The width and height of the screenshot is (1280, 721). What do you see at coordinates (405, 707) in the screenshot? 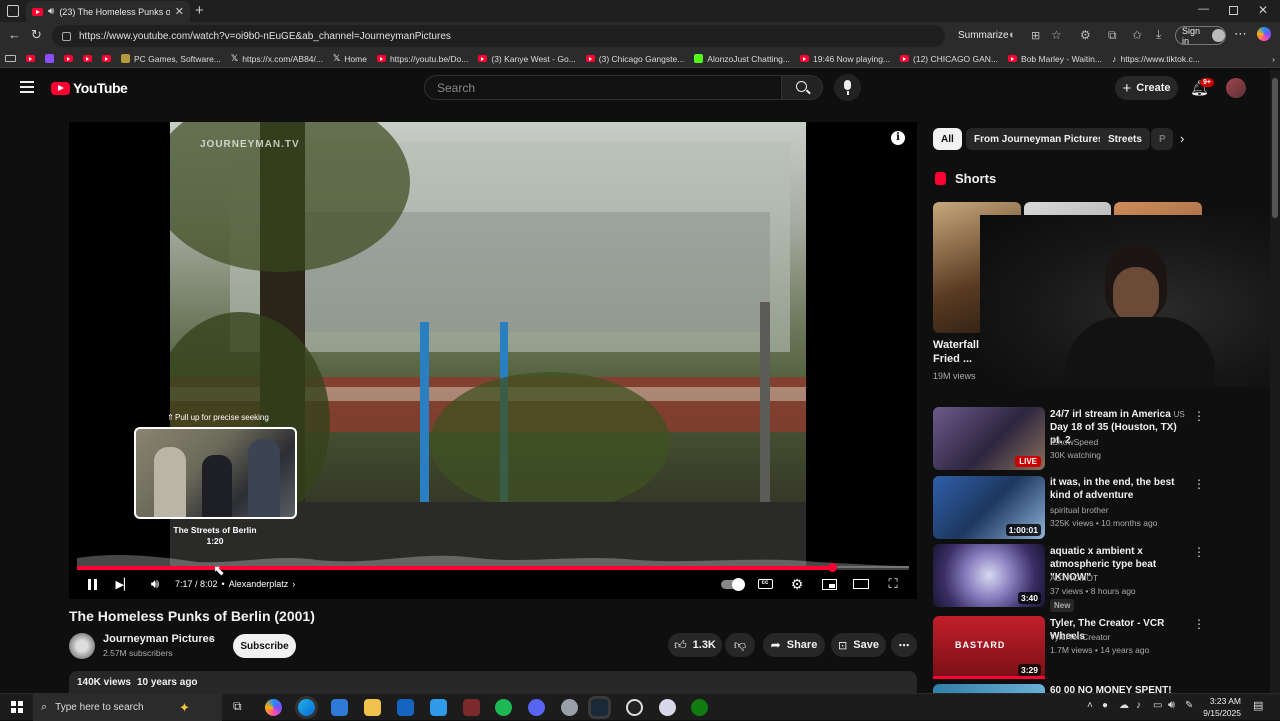
I see `outlook-icon` at bounding box center [405, 707].